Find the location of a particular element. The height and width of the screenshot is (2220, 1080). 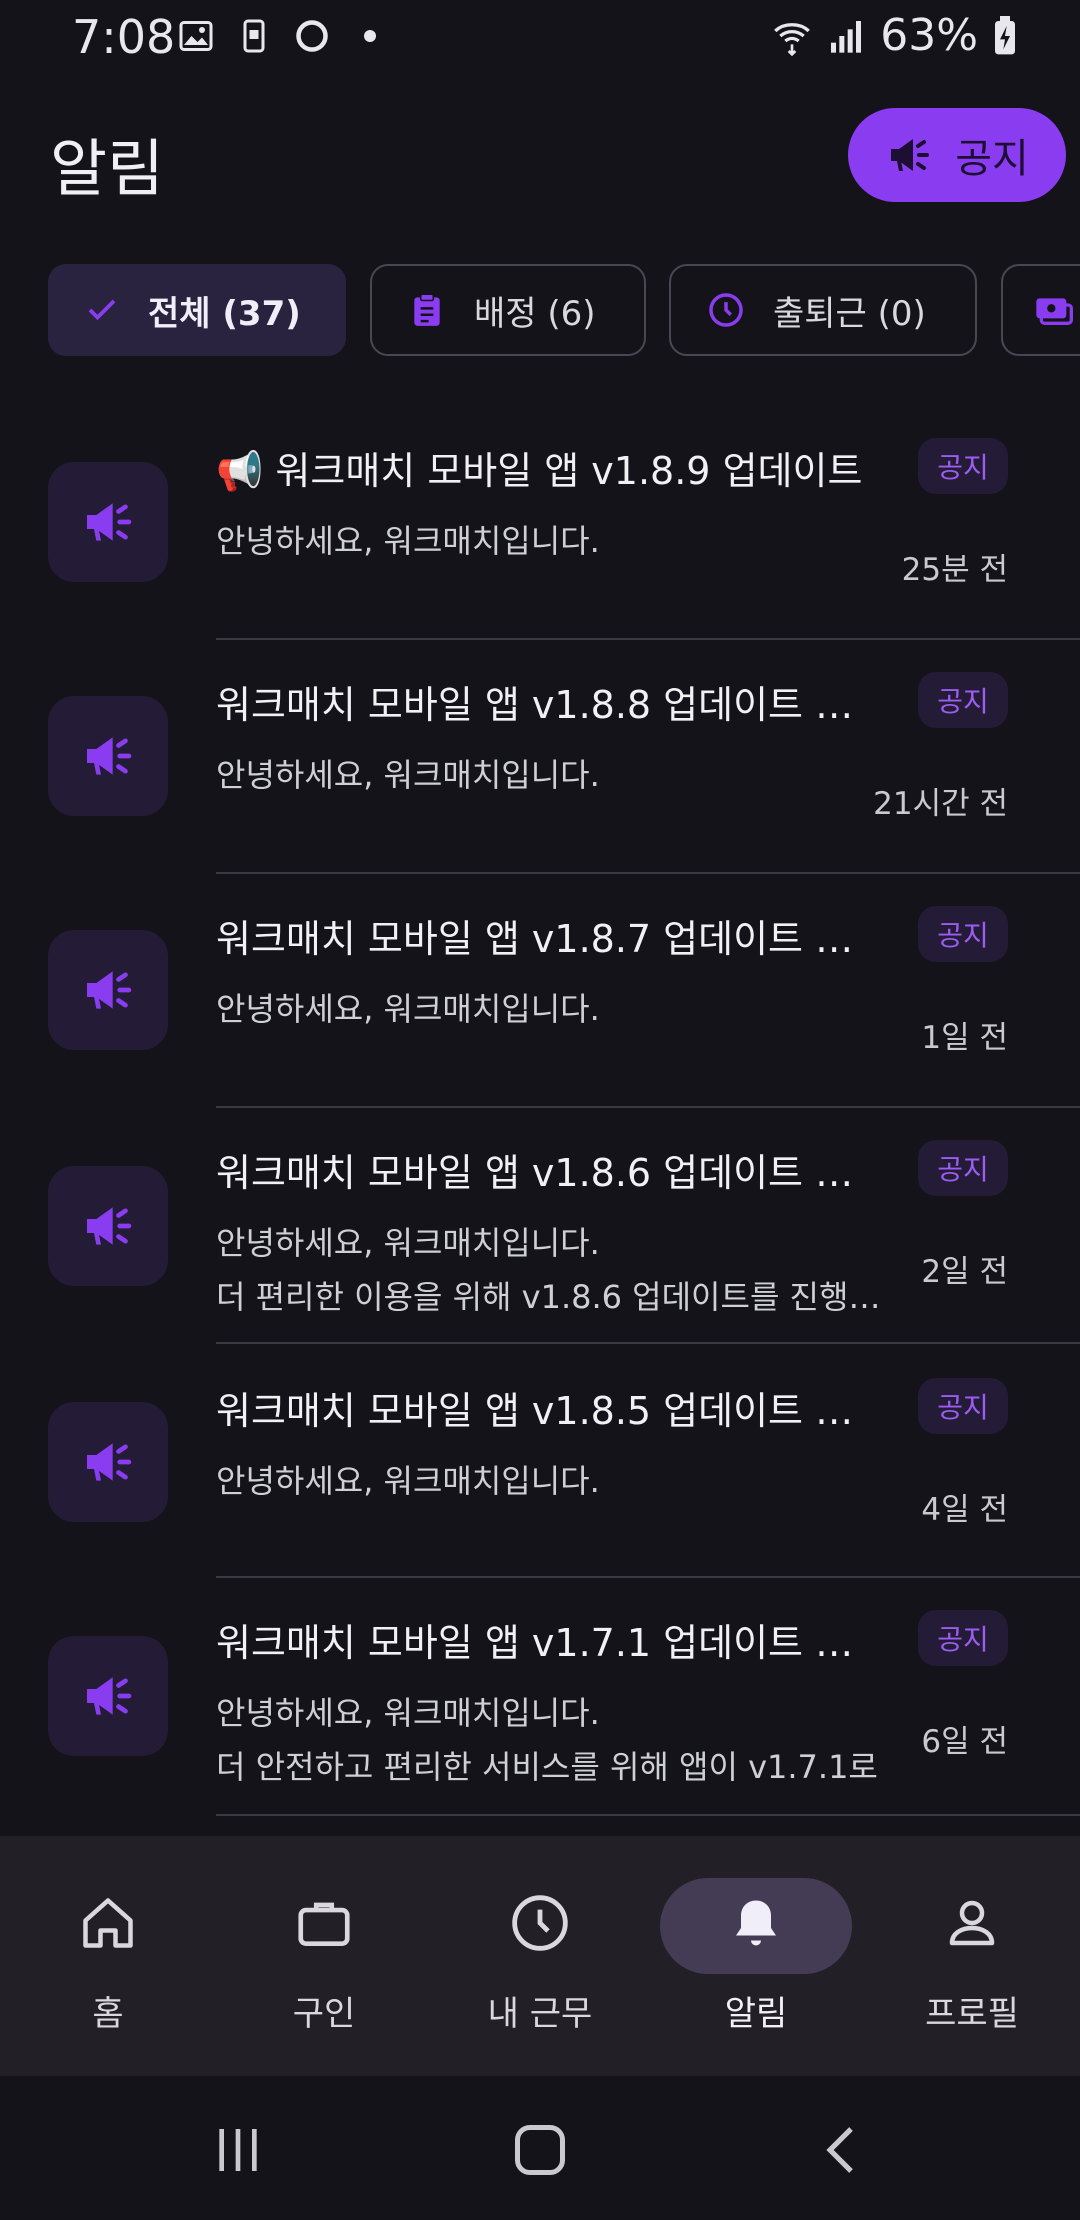

notification-title: 워크매치 모바일 앱 v1.8.6 업데이트 안내 is located at coordinates (546, 1173).